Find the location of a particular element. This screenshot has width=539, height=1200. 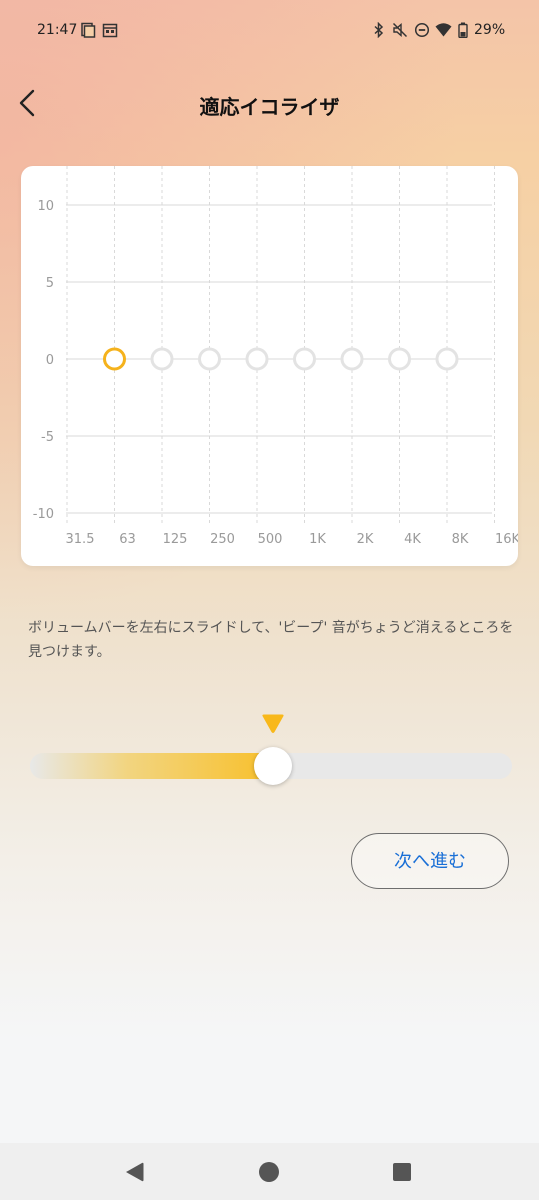

battery-icon is located at coordinates (463, 30).